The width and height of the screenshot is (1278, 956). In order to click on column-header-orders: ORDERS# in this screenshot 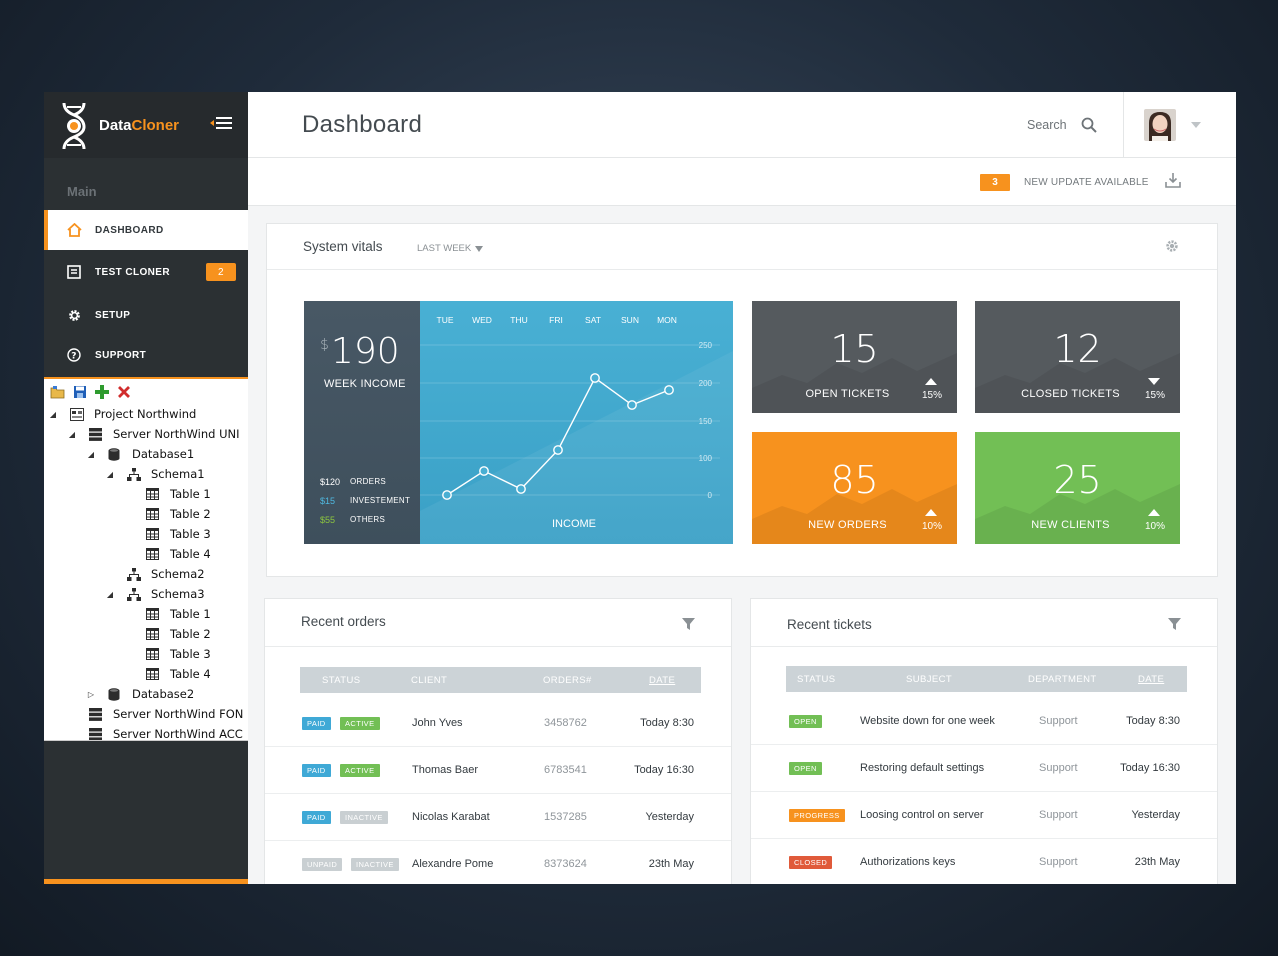, I will do `click(567, 680)`.